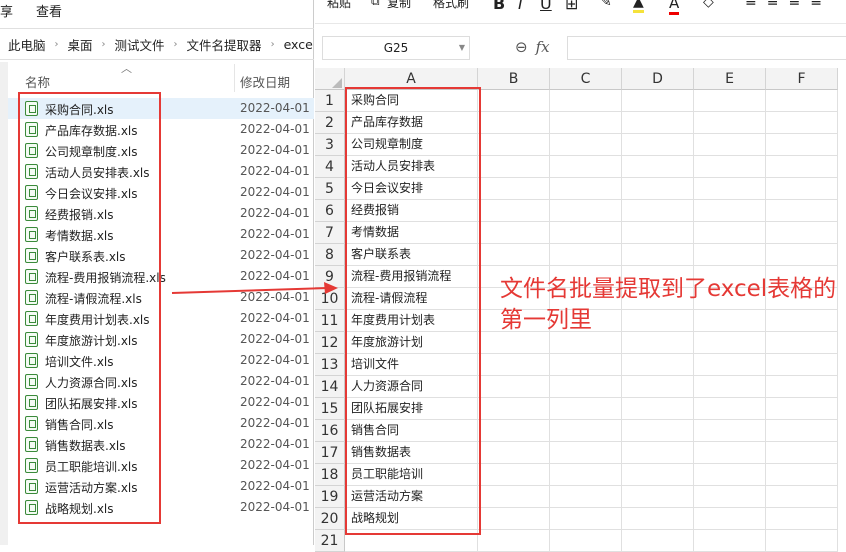 The image size is (846, 552). Describe the element at coordinates (254, 288) in the screenshot. I see `arrow-icon` at that location.